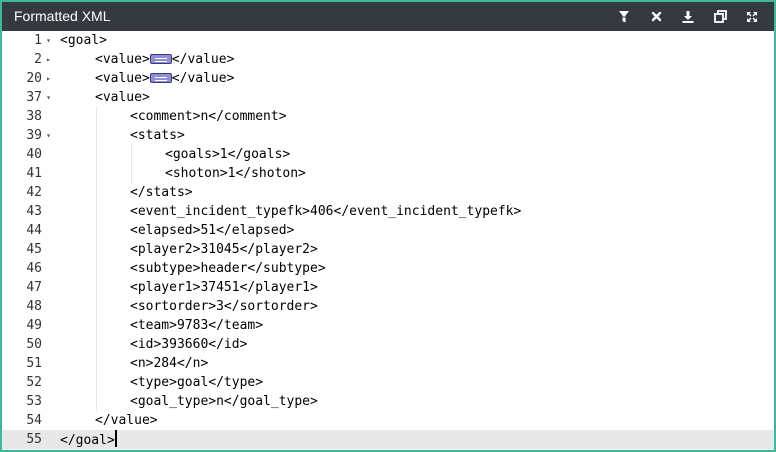  Describe the element at coordinates (27, 363) in the screenshot. I see `line-number: 51` at that location.